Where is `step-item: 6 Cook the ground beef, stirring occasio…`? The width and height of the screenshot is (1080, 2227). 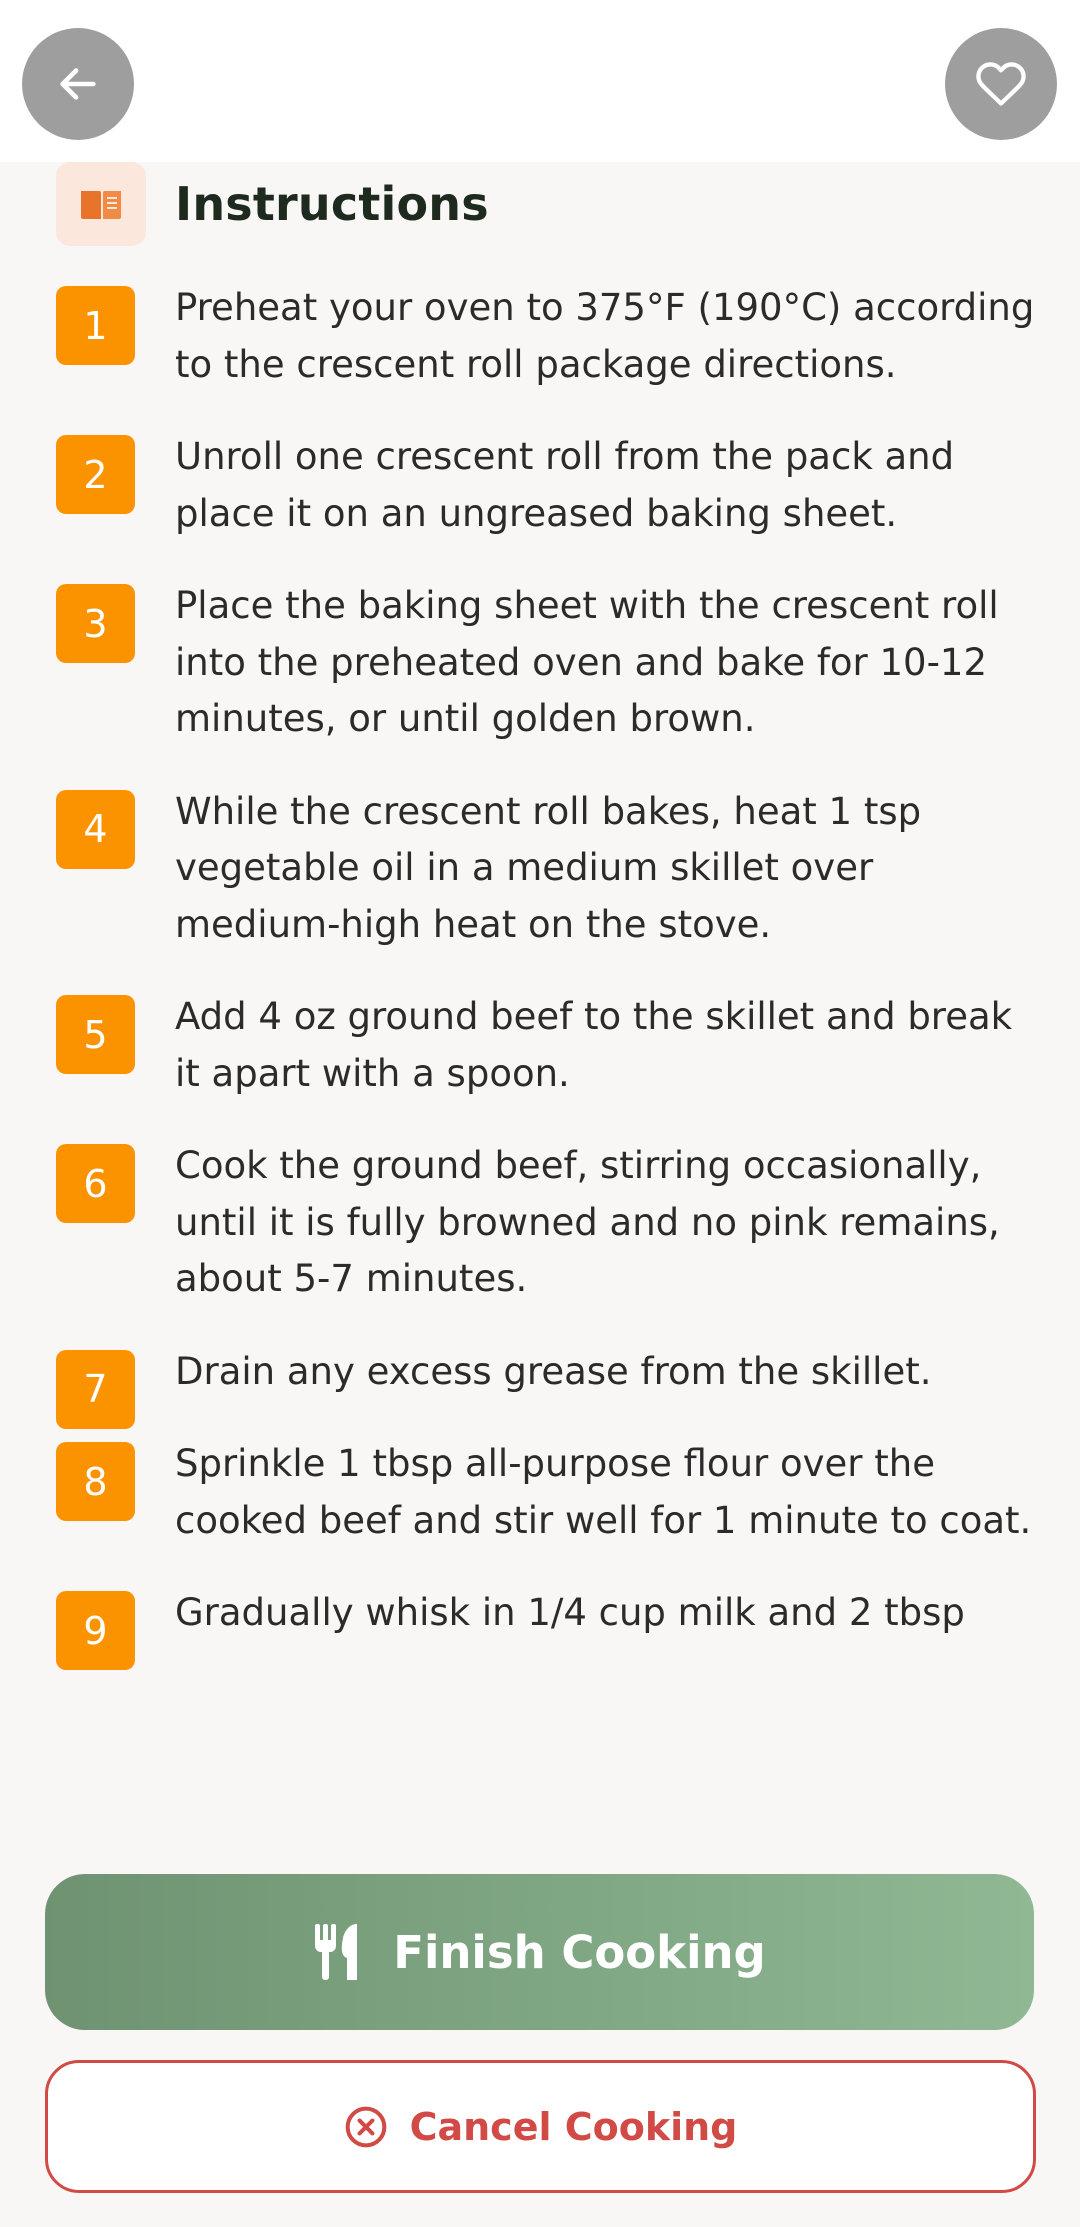
step-item: 6 Cook the ground beef, stirring occasio… is located at coordinates (540, 1226).